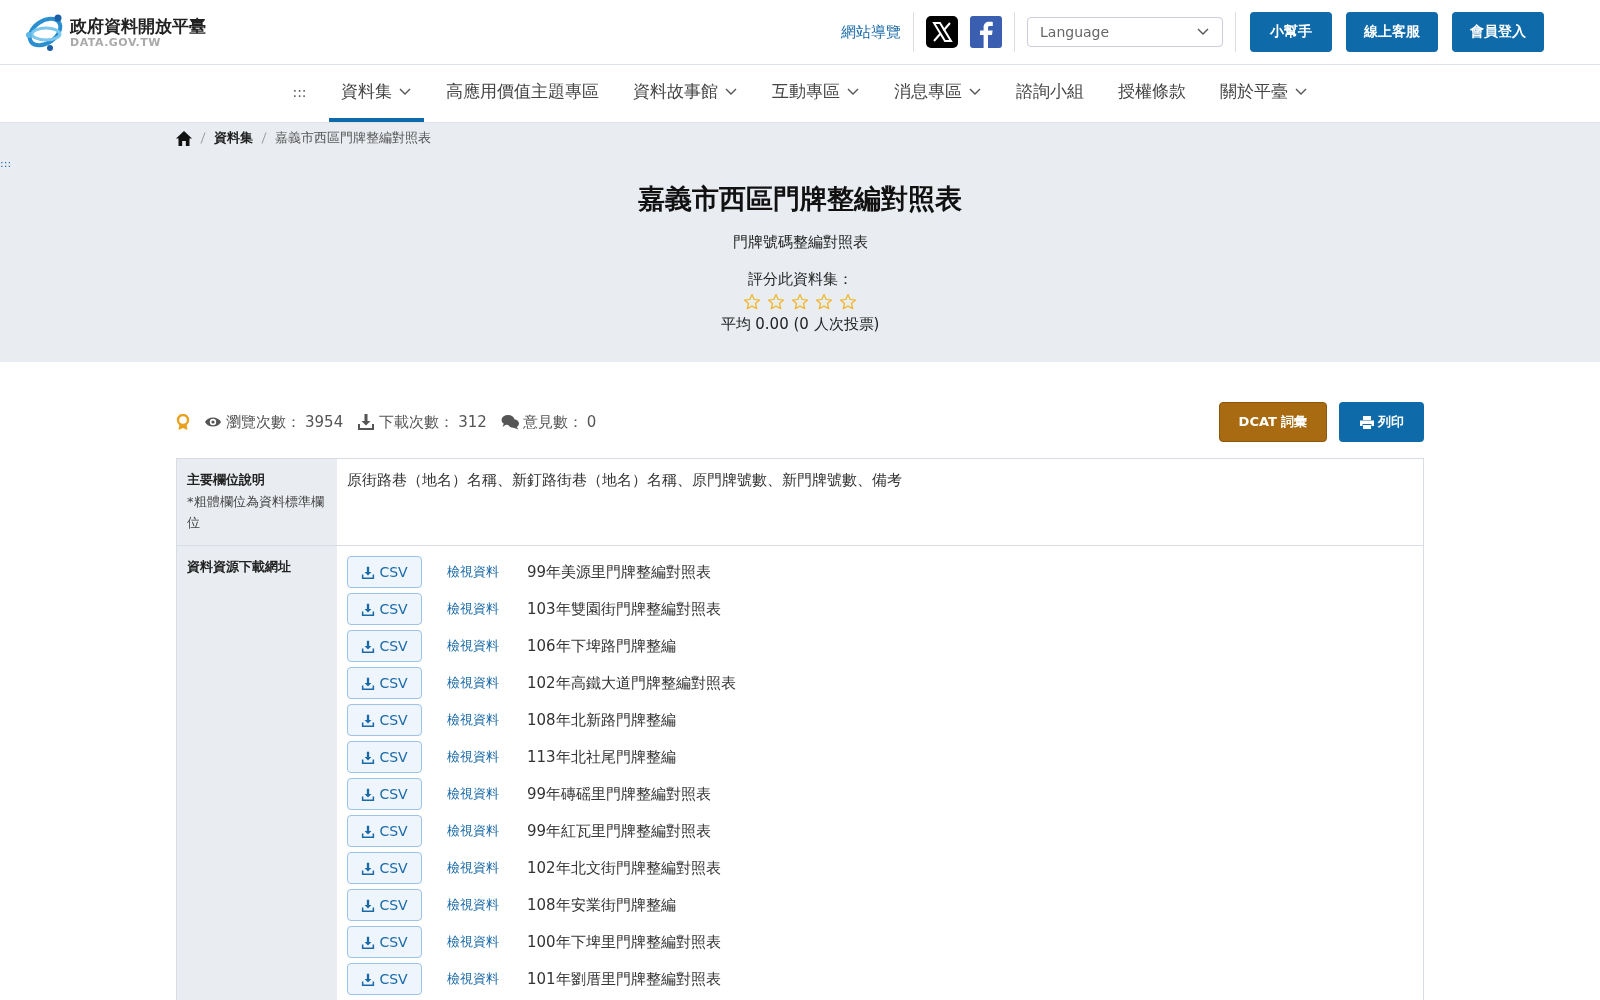 This screenshot has height=1000, width=1600. What do you see at coordinates (239, 567) in the screenshot?
I see `field-label: 資料資源下載網址` at bounding box center [239, 567].